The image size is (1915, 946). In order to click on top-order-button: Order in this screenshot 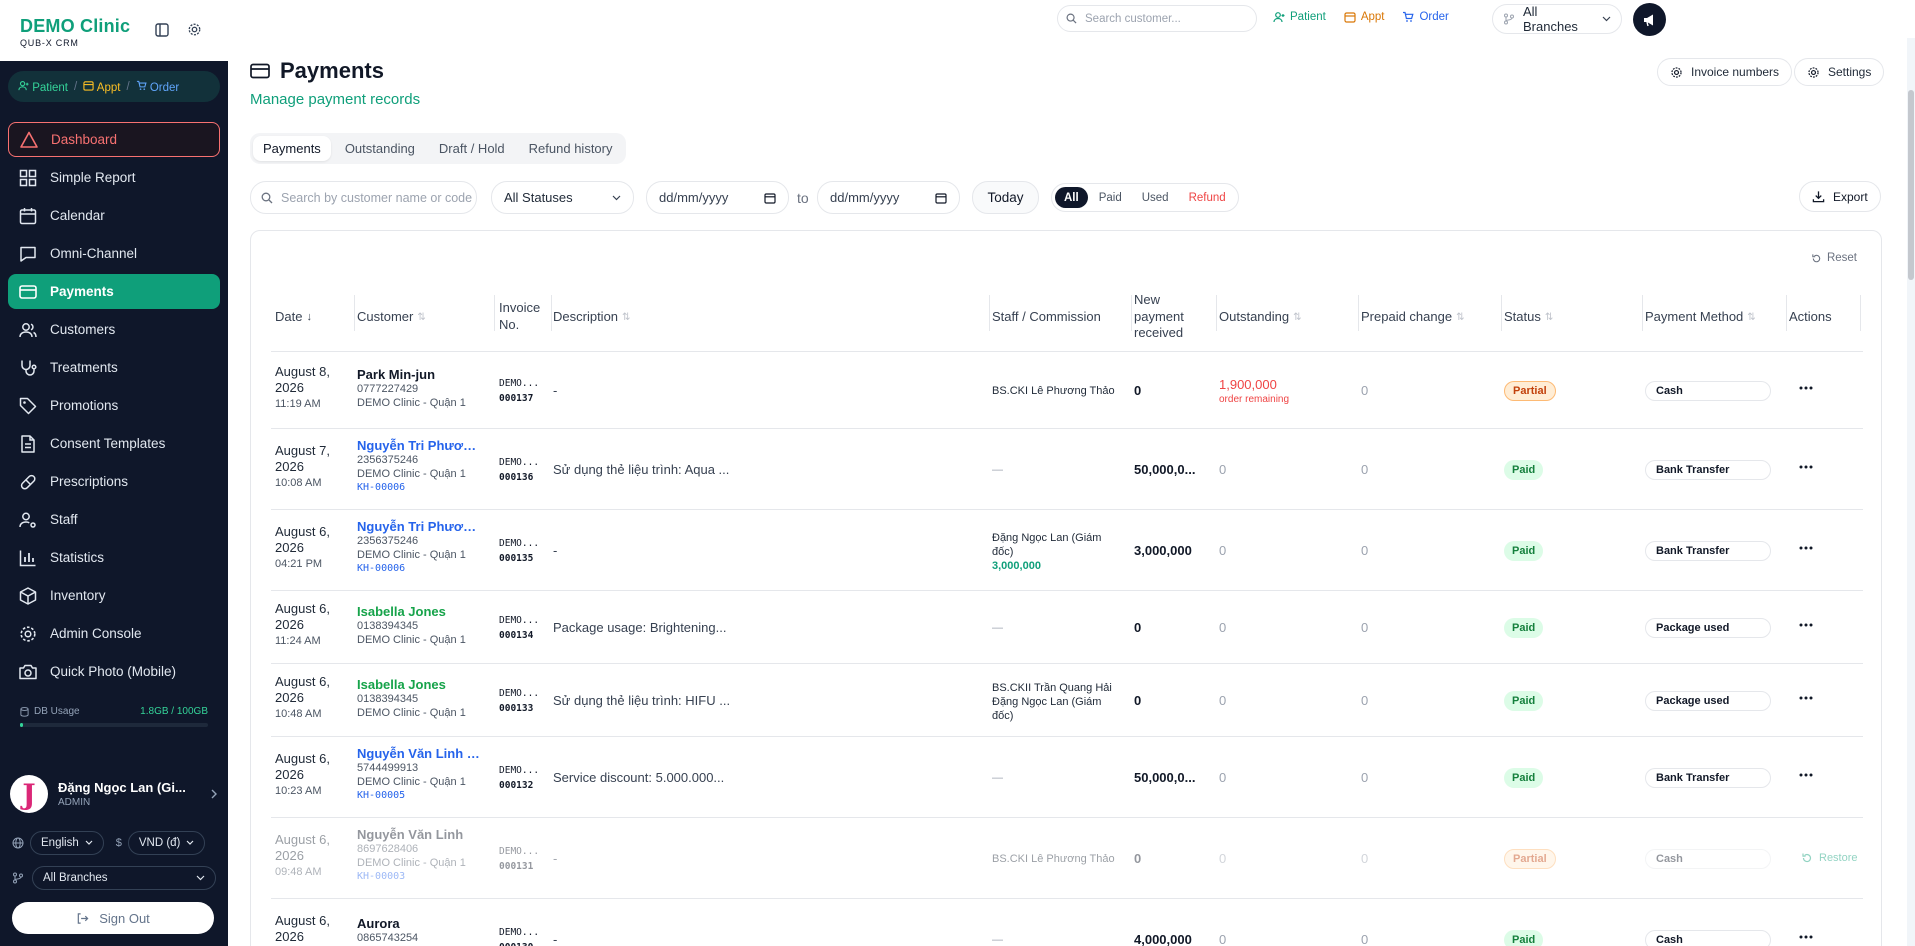, I will do `click(1425, 17)`.